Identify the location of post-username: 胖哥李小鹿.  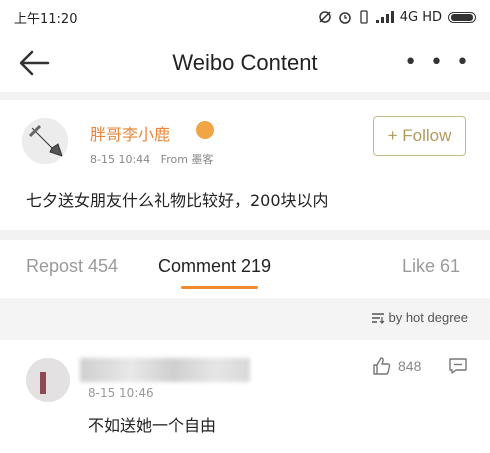
(130, 133).